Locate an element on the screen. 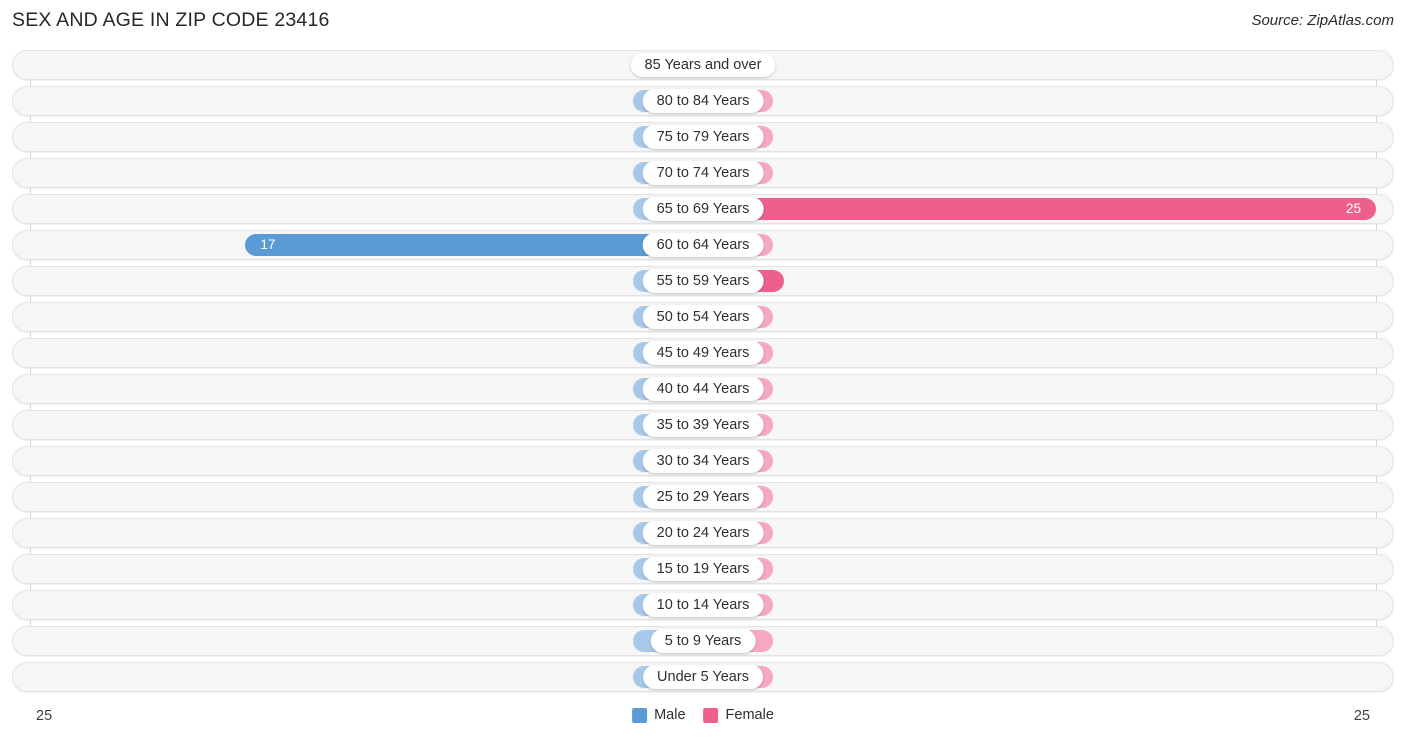 The width and height of the screenshot is (1406, 740). age-group-label: 50 to 54 Years is located at coordinates (703, 317).